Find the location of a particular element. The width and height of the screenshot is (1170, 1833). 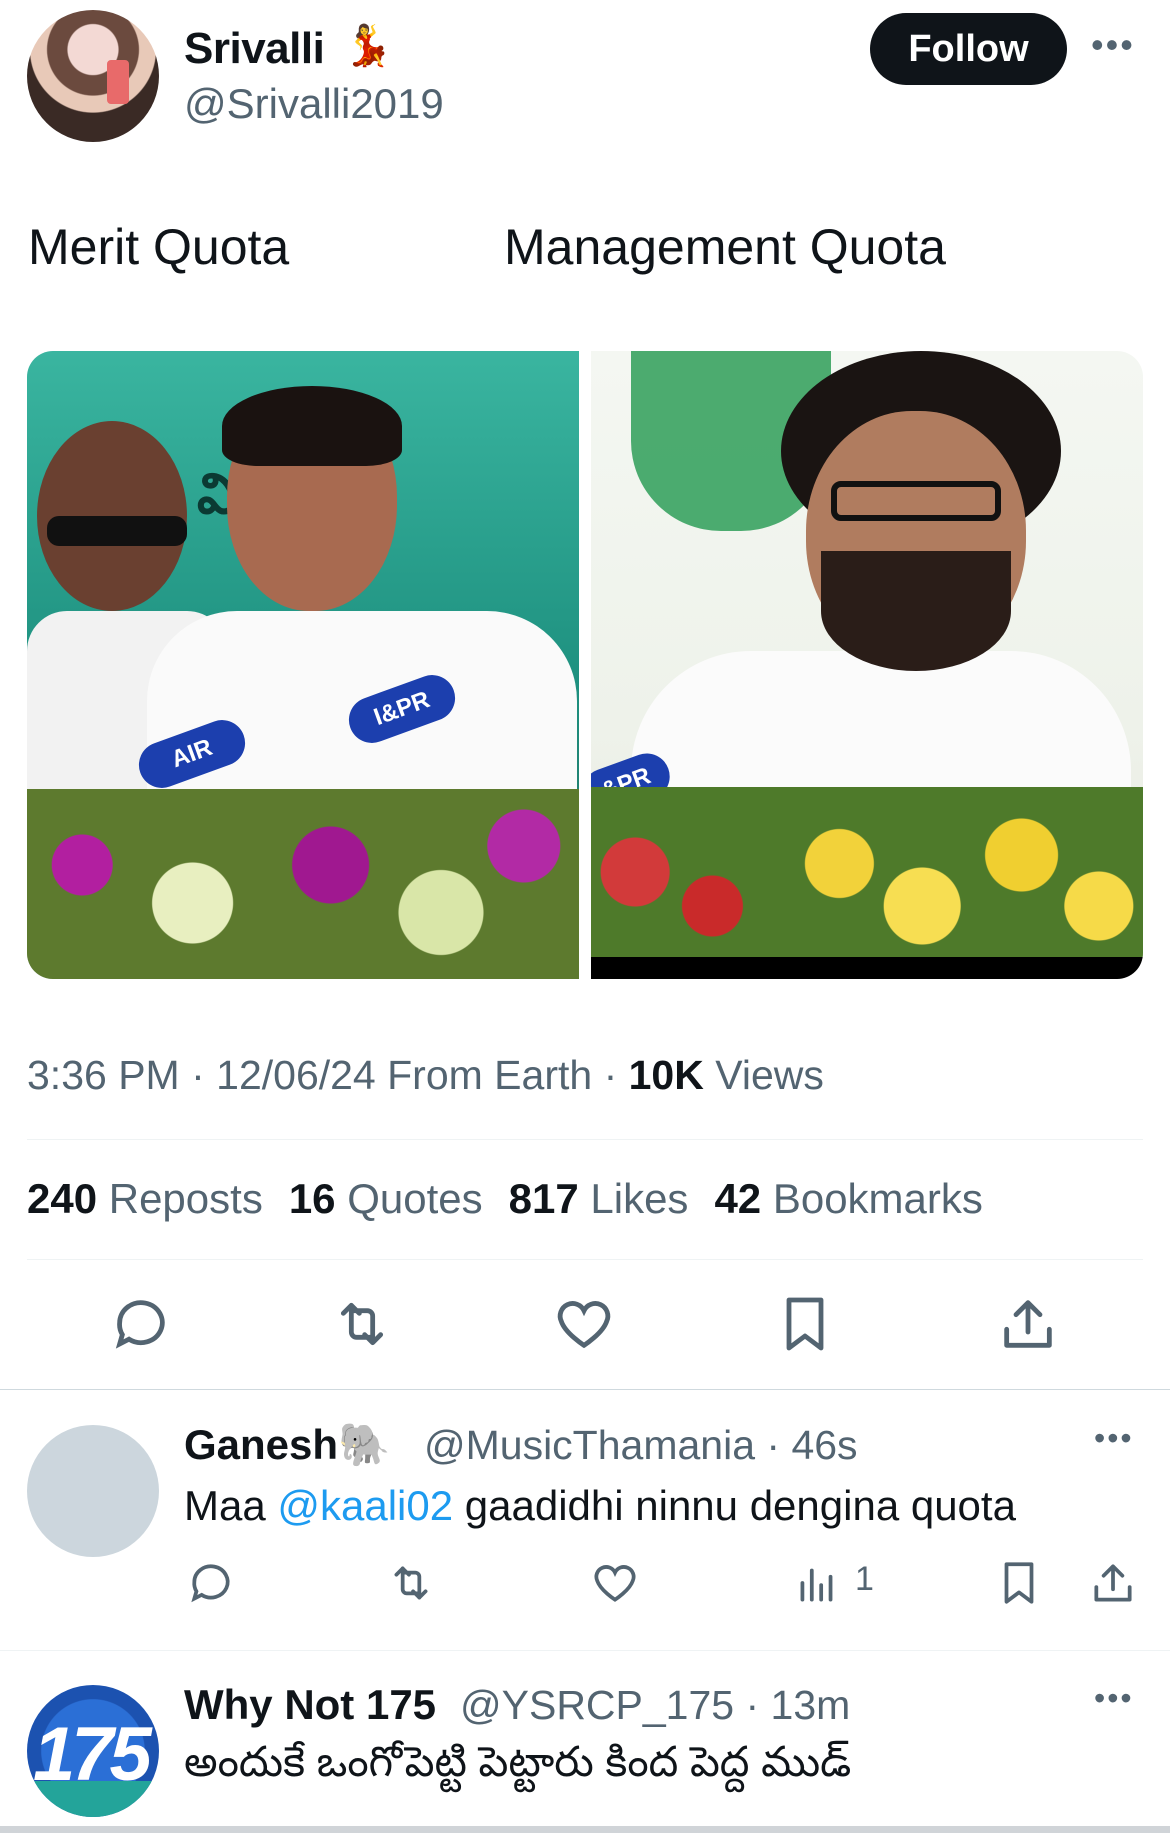

reply-mention: @kaali02 is located at coordinates (365, 1505).